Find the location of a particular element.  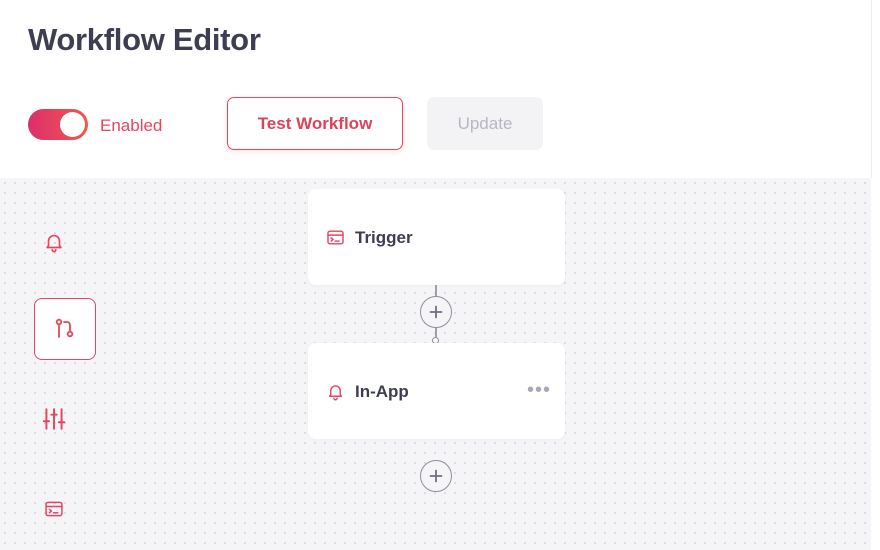

node-label: Trigger is located at coordinates (384, 237).